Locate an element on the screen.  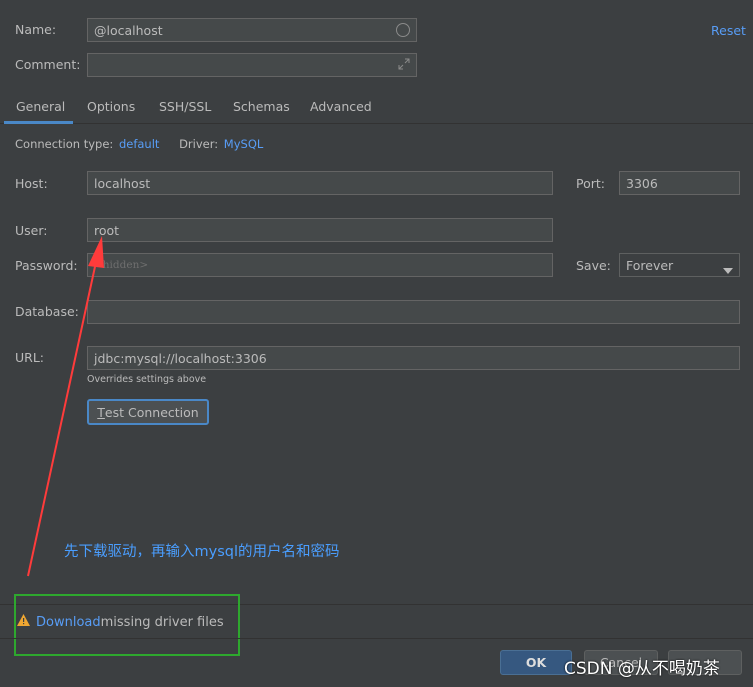
driver-warning: Download missing driver files is located at coordinates (120, 622).